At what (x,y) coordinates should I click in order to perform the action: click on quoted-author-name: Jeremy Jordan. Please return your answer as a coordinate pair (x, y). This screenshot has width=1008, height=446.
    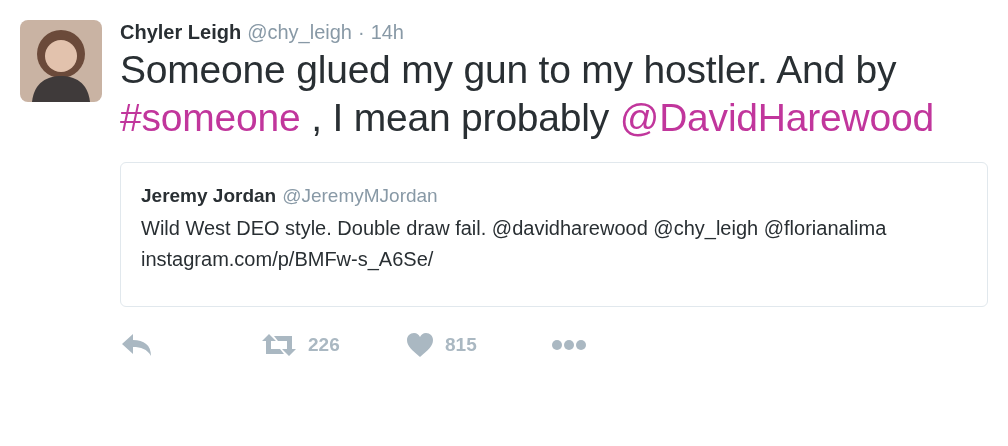
    Looking at the image, I should click on (209, 196).